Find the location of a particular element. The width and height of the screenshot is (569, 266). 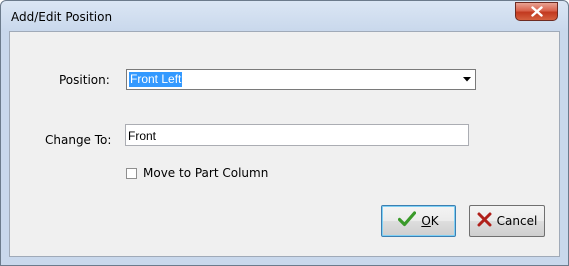

close-icon is located at coordinates (536, 11).